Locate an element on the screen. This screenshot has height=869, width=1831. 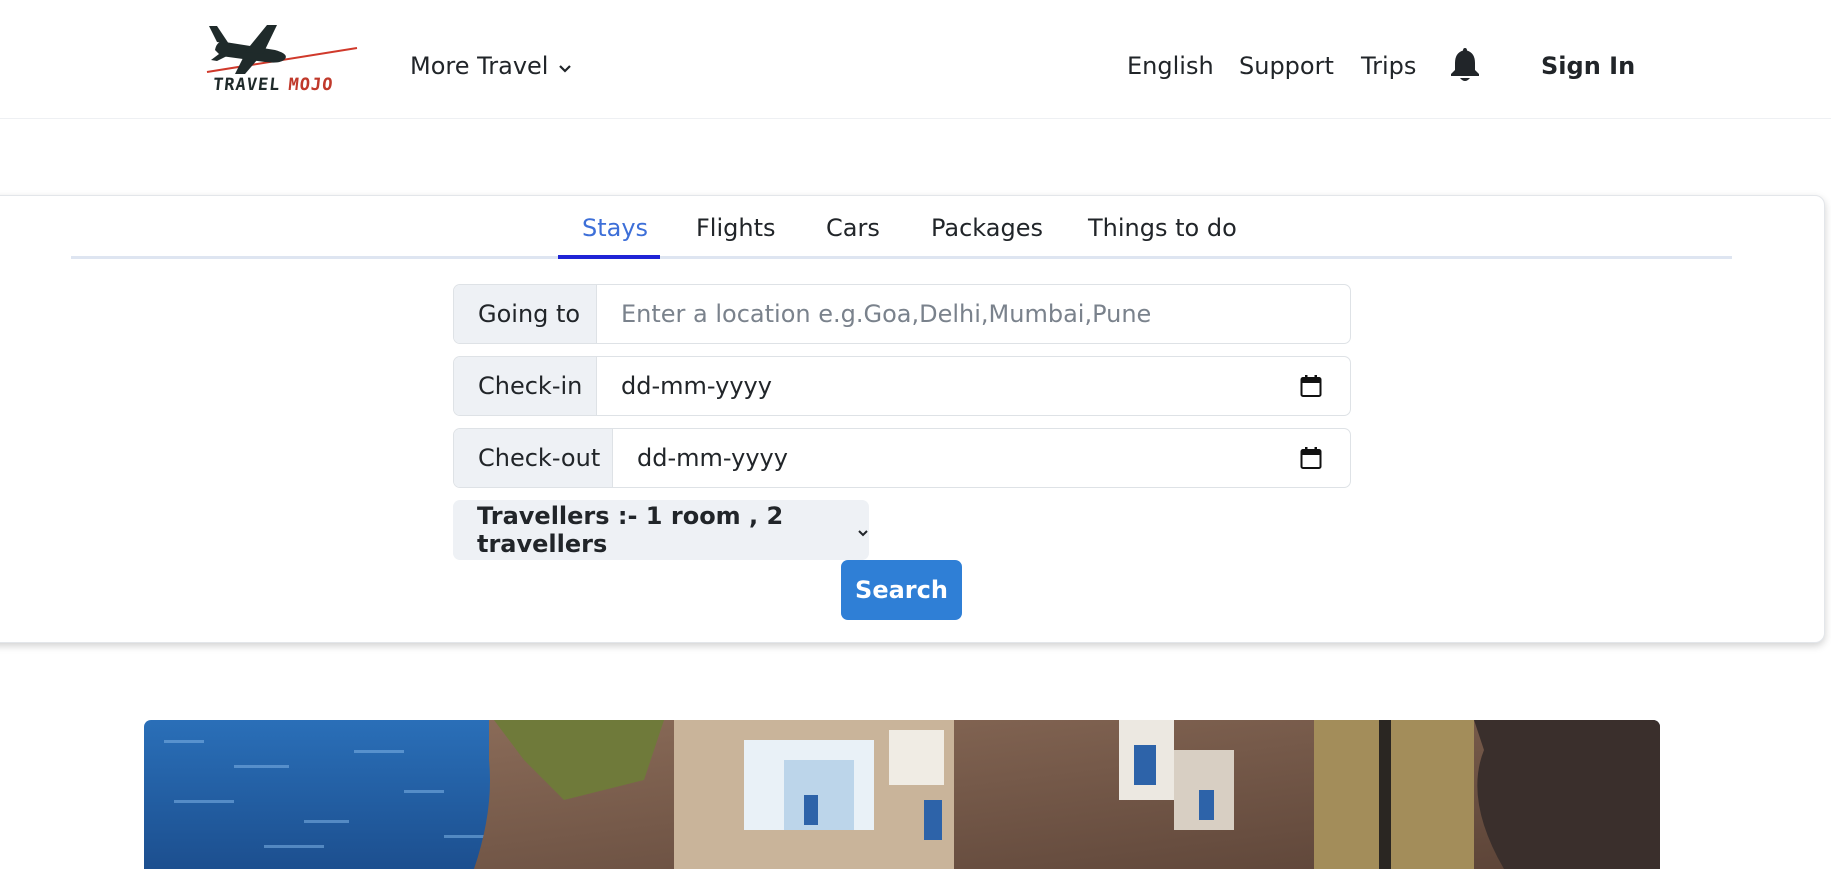
tab-things-to-do: Things to do is located at coordinates (1162, 228).